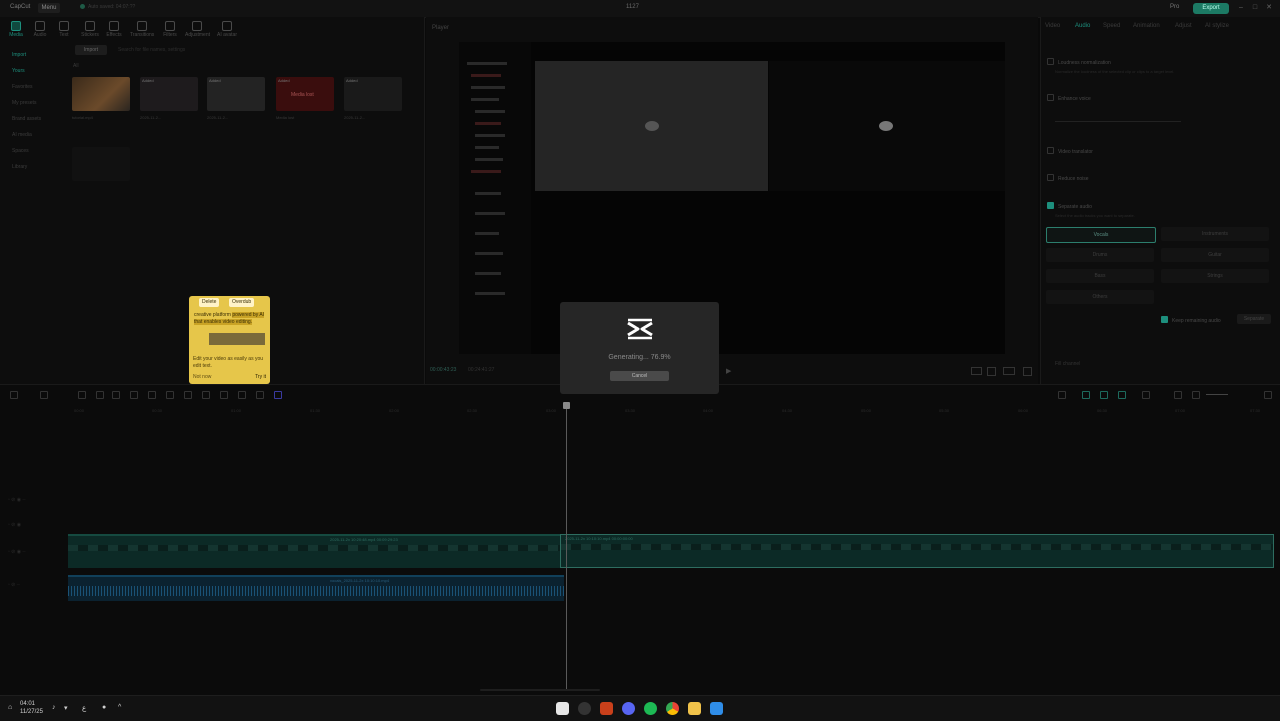 This screenshot has height=721, width=1280. What do you see at coordinates (206, 395) in the screenshot?
I see `mirror-icon` at bounding box center [206, 395].